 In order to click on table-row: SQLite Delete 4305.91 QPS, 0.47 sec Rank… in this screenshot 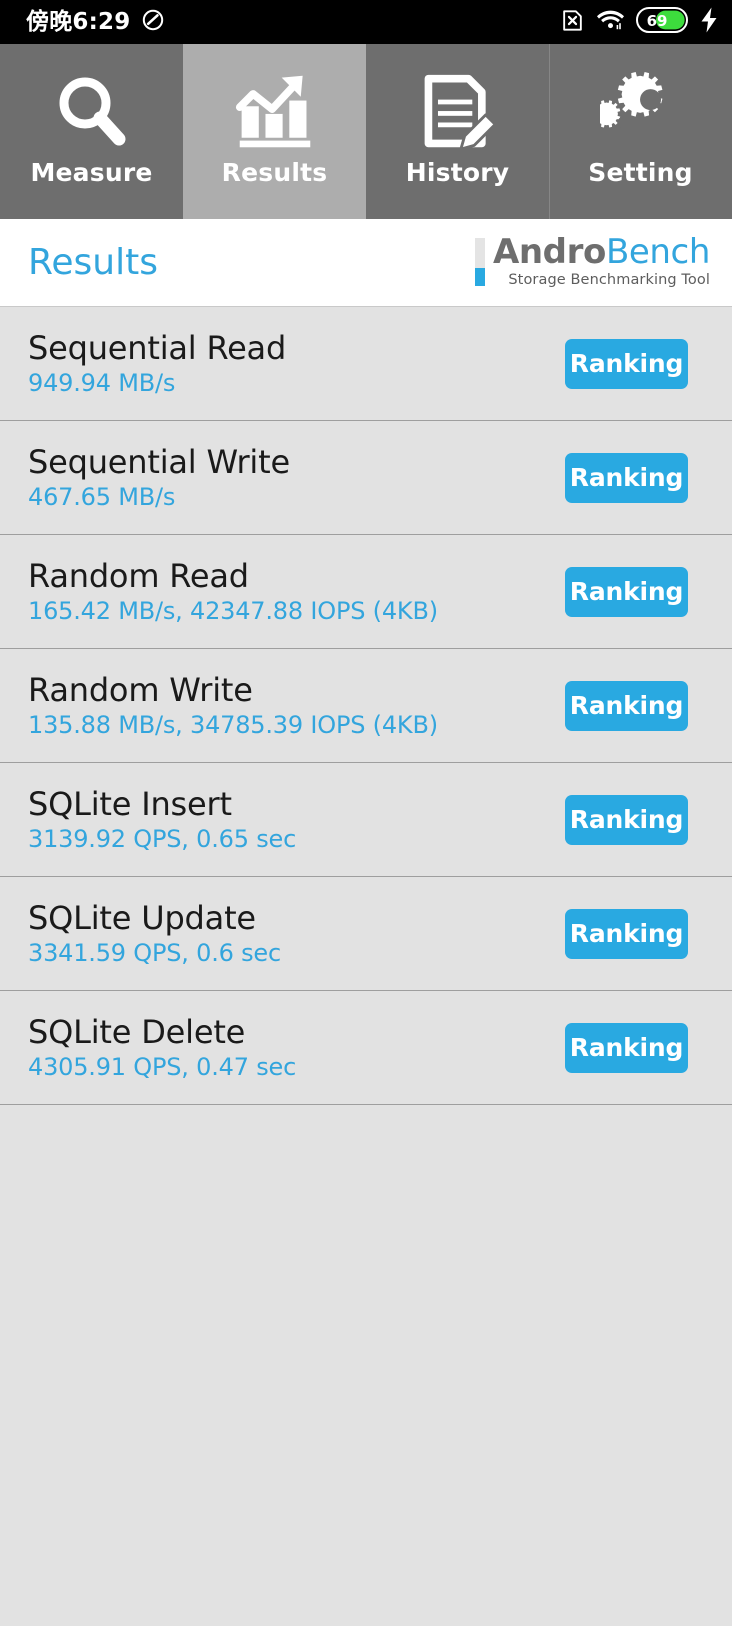, I will do `click(366, 1048)`.